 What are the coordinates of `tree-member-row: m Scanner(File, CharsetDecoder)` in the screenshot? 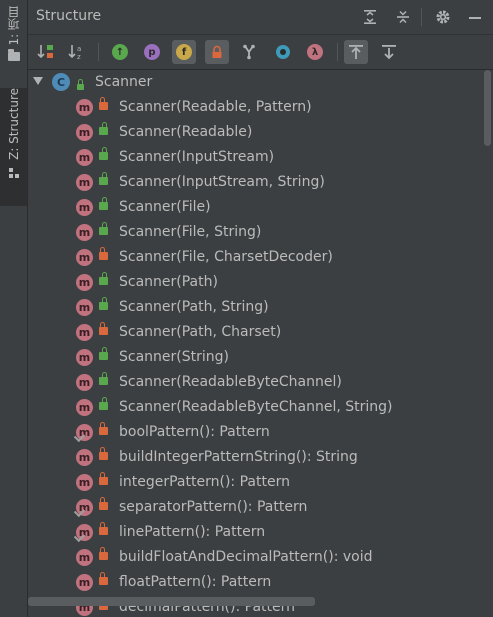 It's located at (260, 257).